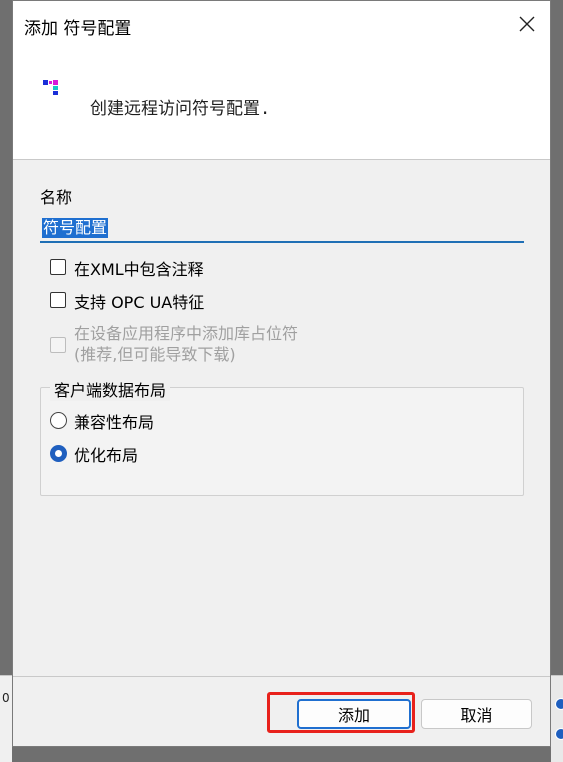 The height and width of the screenshot is (762, 563). What do you see at coordinates (281, 24) in the screenshot?
I see `title-bar: 添加 符号配置` at bounding box center [281, 24].